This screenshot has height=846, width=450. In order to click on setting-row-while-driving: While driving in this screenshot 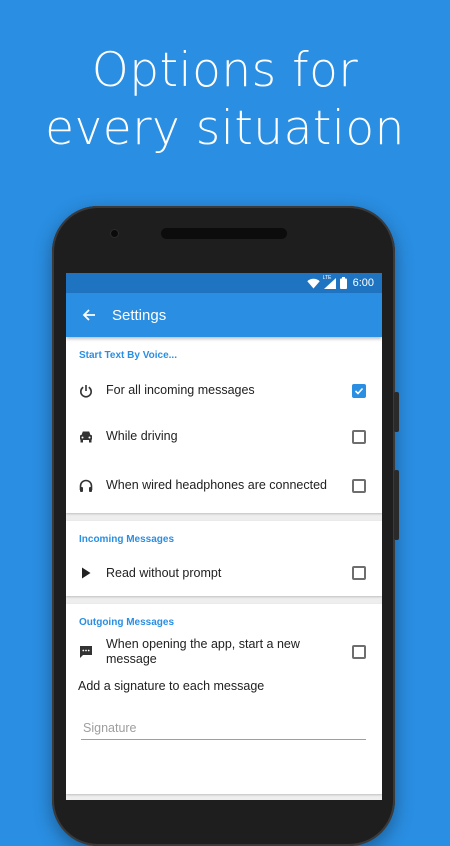, I will do `click(224, 436)`.